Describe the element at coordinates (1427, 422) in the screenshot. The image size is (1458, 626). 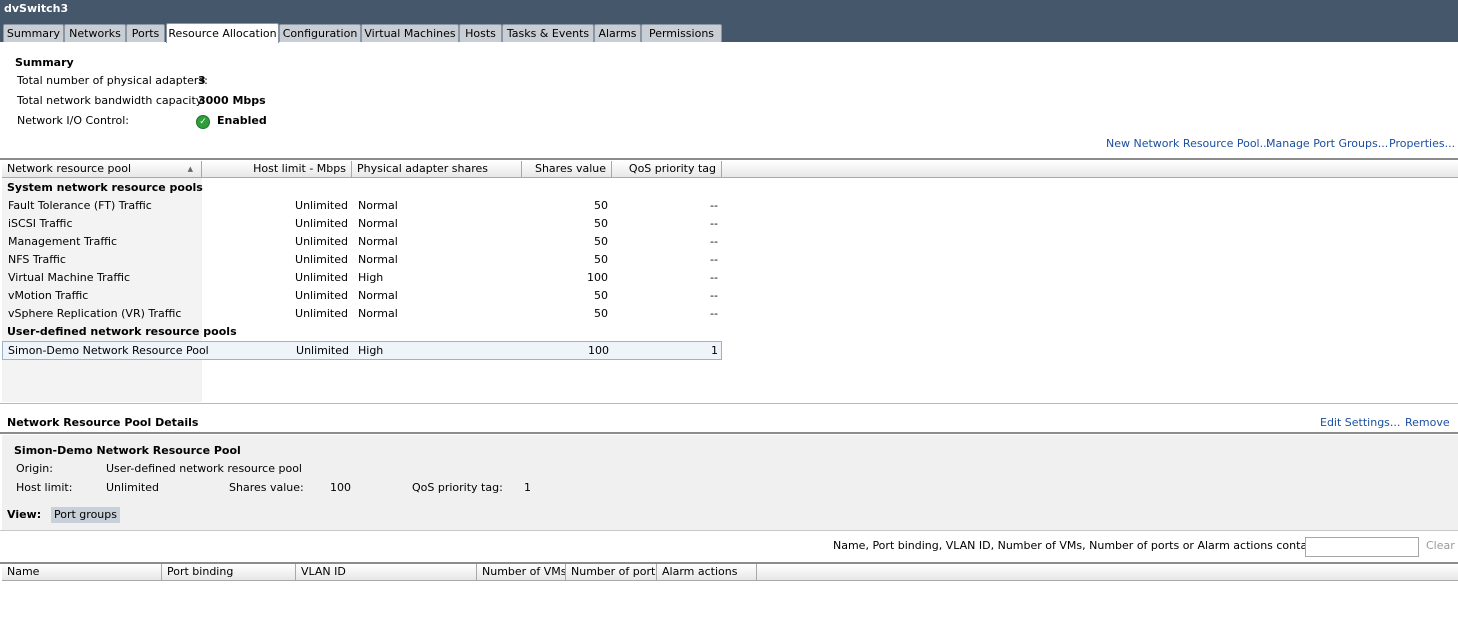
I see `remove-link: Remove` at that location.